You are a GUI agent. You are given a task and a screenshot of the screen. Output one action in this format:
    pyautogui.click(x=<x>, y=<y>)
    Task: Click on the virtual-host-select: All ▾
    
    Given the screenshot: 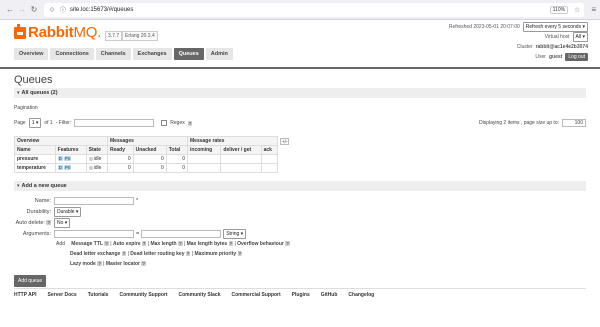 What is the action you would take?
    pyautogui.click(x=580, y=37)
    